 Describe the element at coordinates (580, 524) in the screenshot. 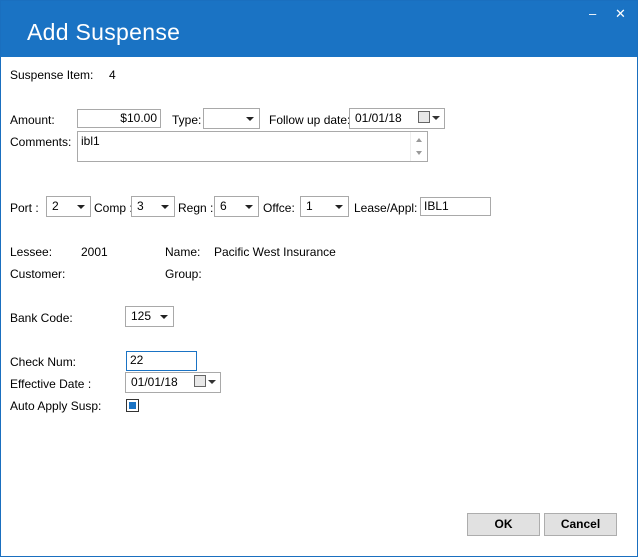

I see `cancel-button: Cancel` at that location.